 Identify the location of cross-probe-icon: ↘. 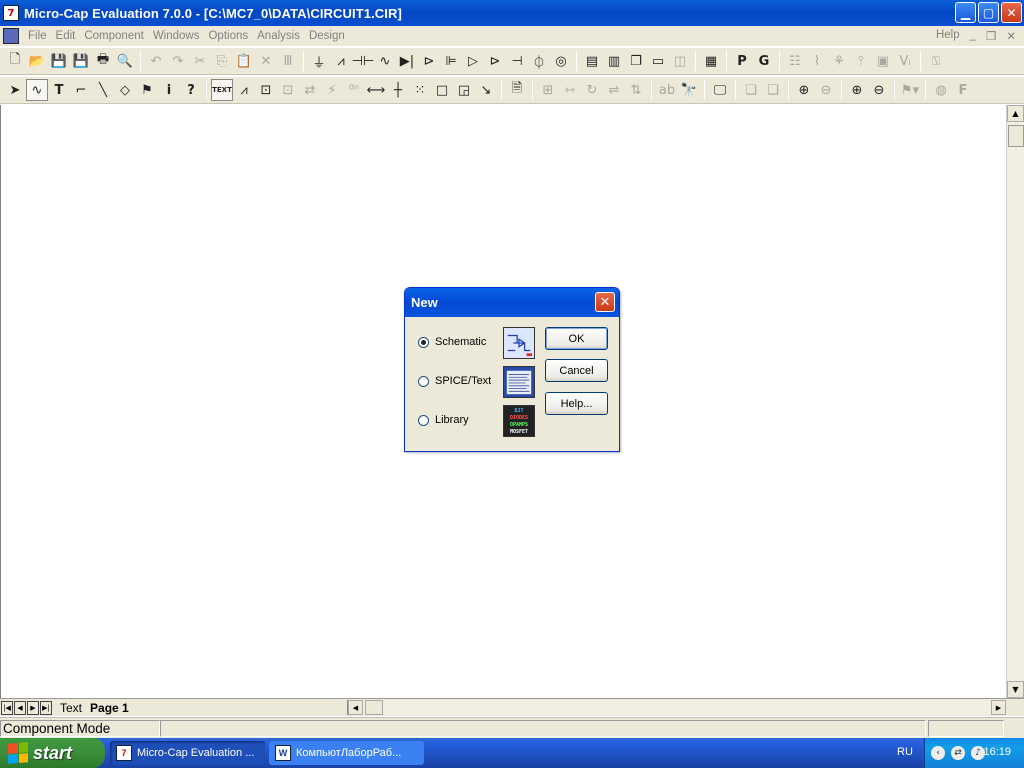
(486, 90).